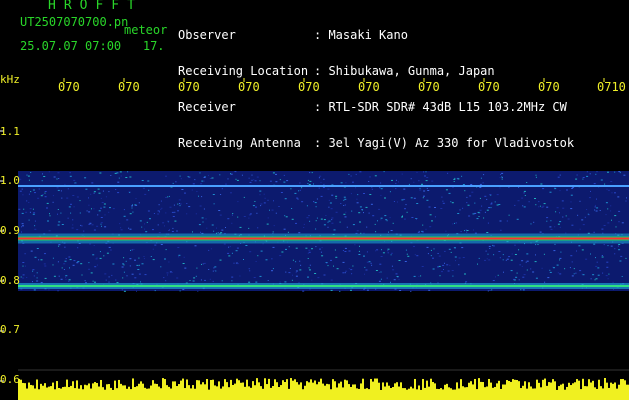  I want to click on freq-tick: 0.8, so click(10, 280).